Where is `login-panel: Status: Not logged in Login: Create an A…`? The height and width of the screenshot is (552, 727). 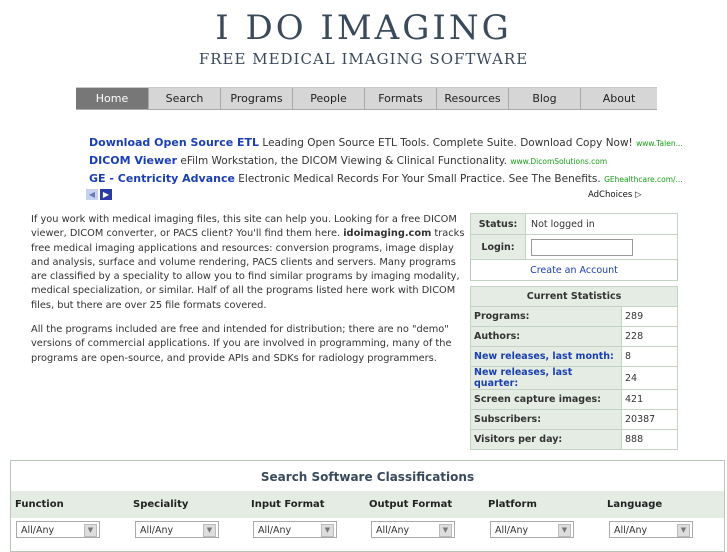
login-panel: Status: Not logged in Login: Create an A… is located at coordinates (574, 247).